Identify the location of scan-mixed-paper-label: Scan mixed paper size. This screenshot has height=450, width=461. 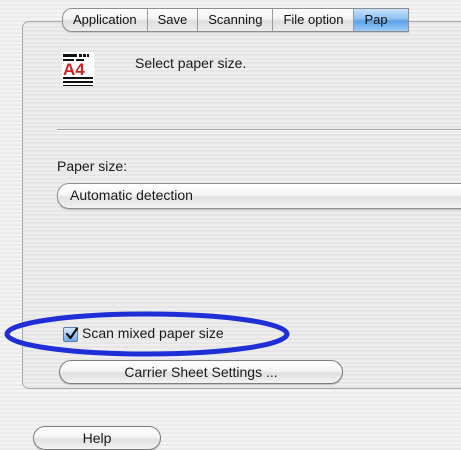
(153, 333).